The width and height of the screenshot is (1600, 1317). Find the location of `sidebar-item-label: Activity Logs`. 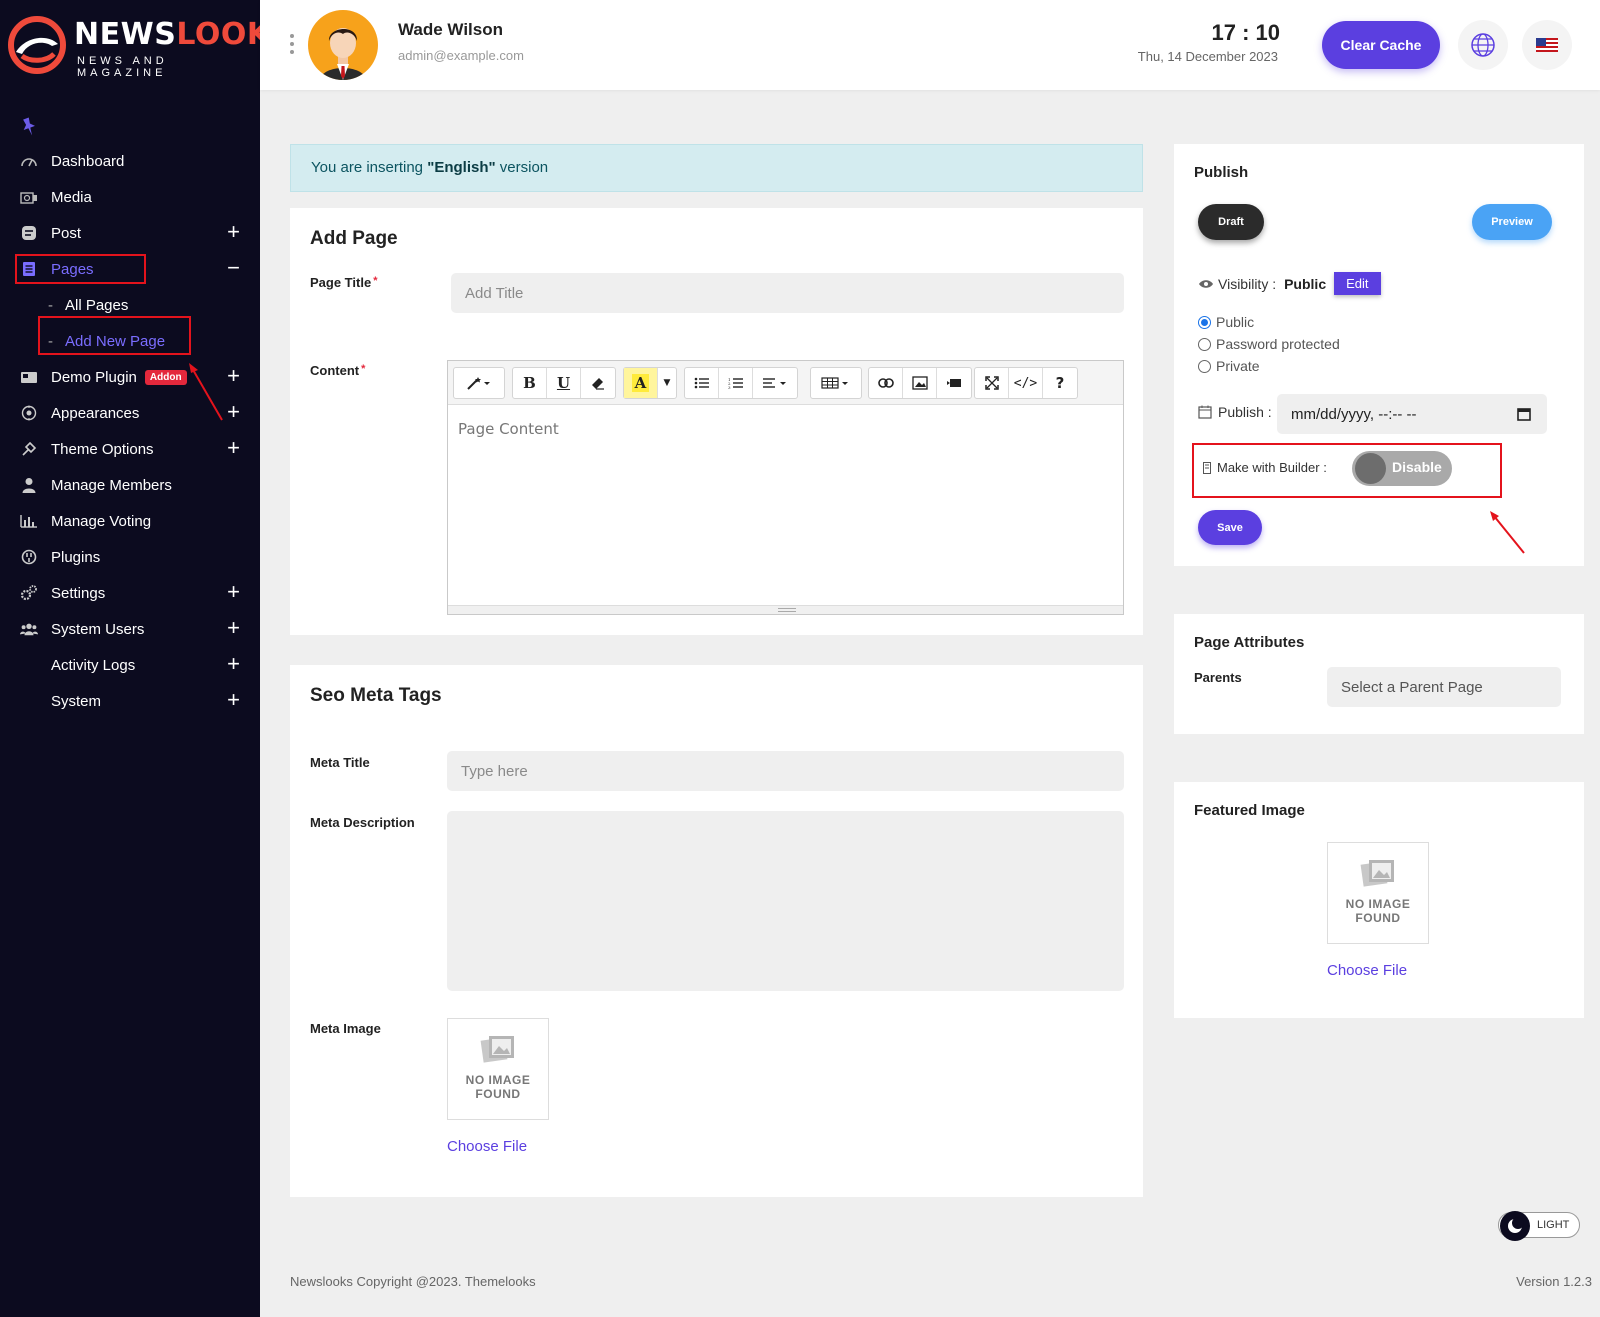

sidebar-item-label: Activity Logs is located at coordinates (93, 665).